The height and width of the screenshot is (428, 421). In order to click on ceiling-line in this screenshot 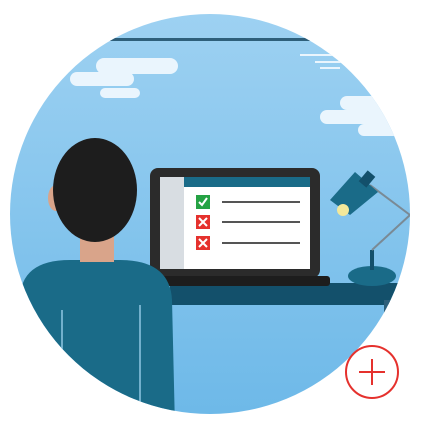, I will do `click(210, 39)`.